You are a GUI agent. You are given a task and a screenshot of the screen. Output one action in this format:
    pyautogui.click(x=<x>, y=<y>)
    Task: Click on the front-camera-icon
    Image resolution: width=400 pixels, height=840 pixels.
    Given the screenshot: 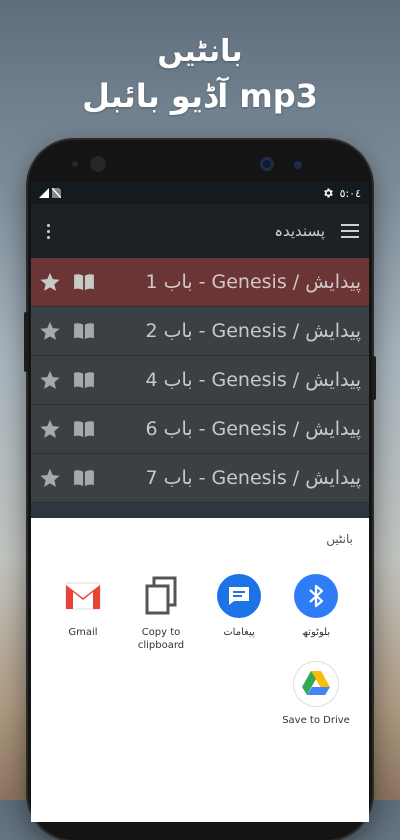 What is the action you would take?
    pyautogui.click(x=98, y=164)
    